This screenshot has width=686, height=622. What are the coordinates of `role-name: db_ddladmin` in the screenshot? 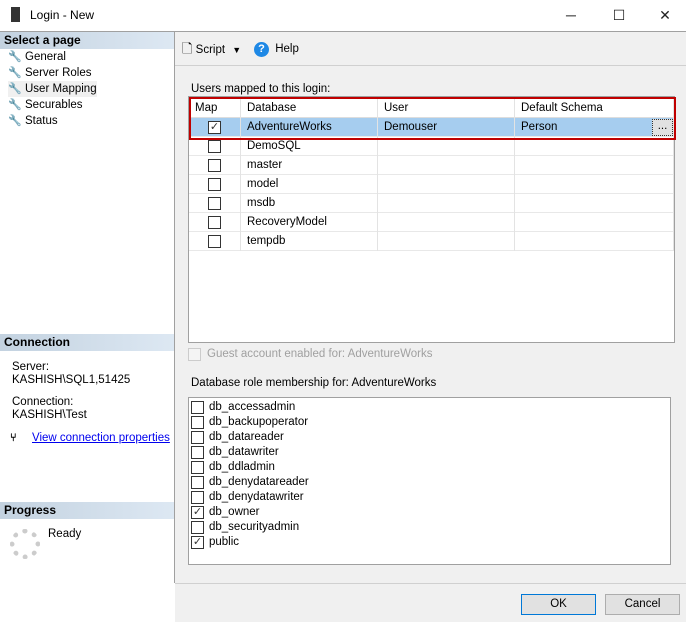 It's located at (242, 467).